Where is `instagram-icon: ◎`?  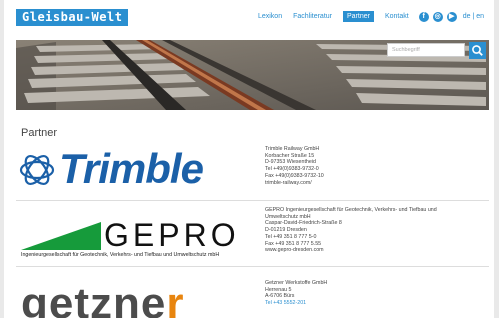 instagram-icon: ◎ is located at coordinates (437, 16).